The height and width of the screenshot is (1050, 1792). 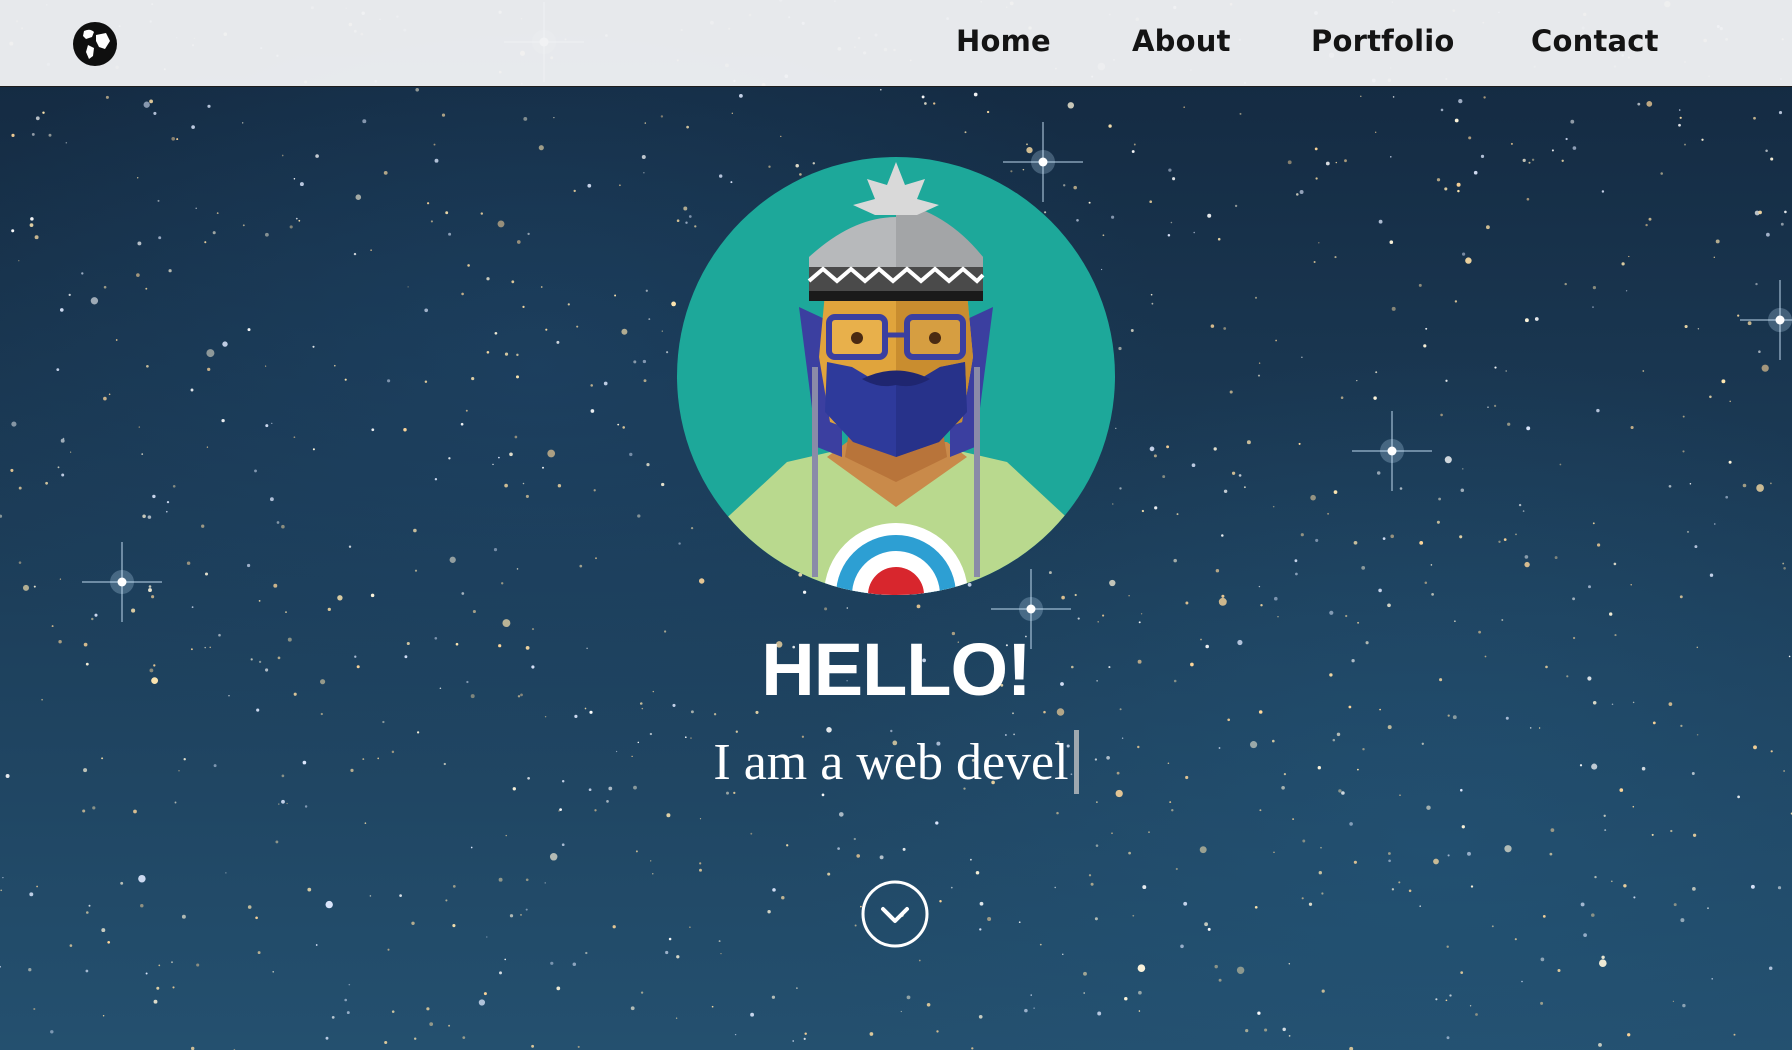 What do you see at coordinates (895, 914) in the screenshot?
I see `scroll-down-button` at bounding box center [895, 914].